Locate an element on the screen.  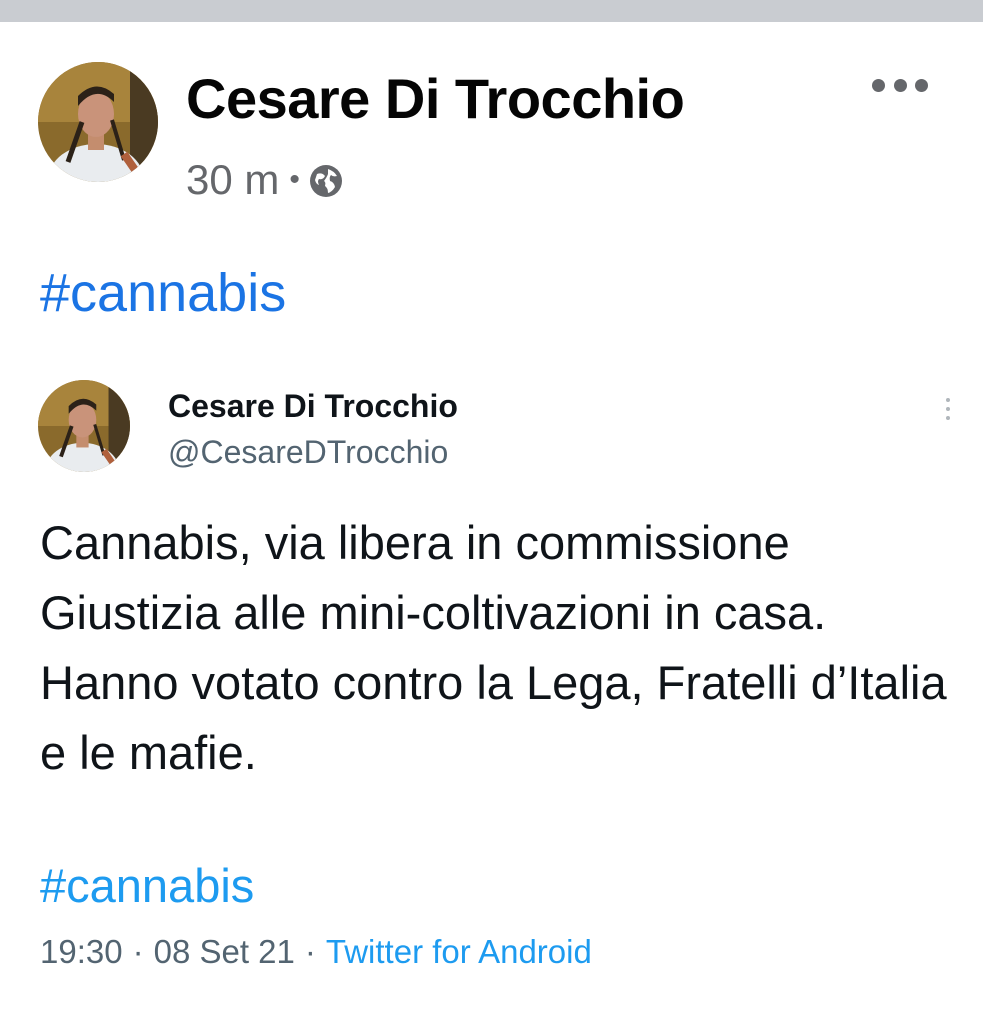
more-options-button is located at coordinates (900, 85).